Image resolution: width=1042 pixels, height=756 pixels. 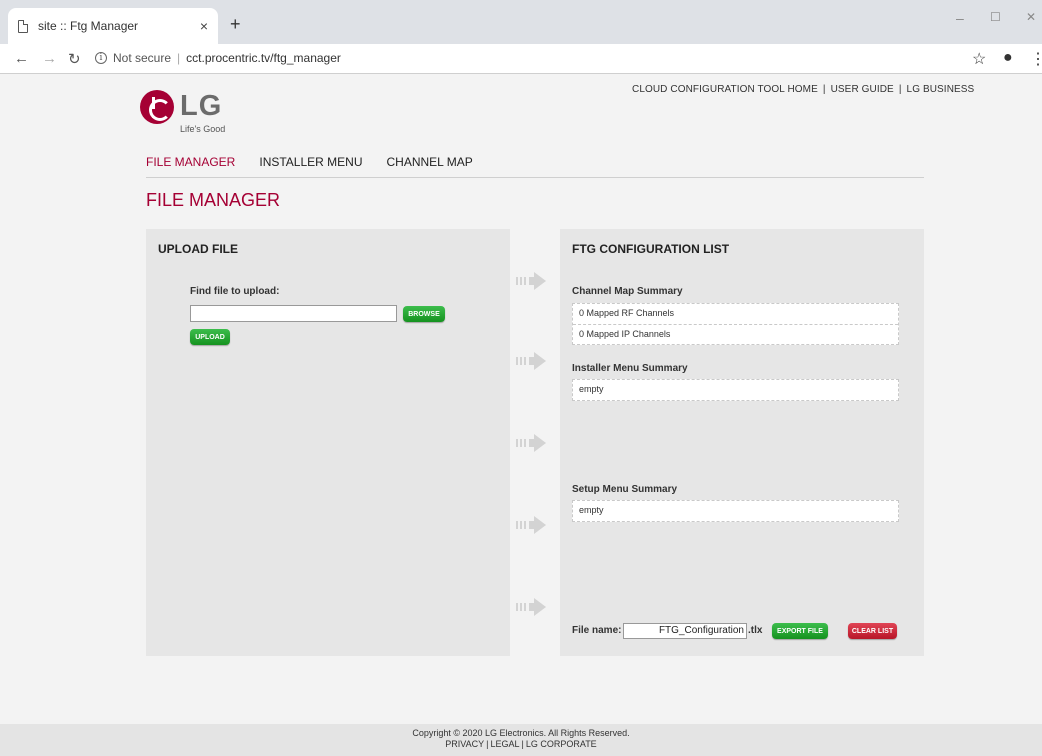 I want to click on setup-menu-value: empty, so click(x=591, y=510).